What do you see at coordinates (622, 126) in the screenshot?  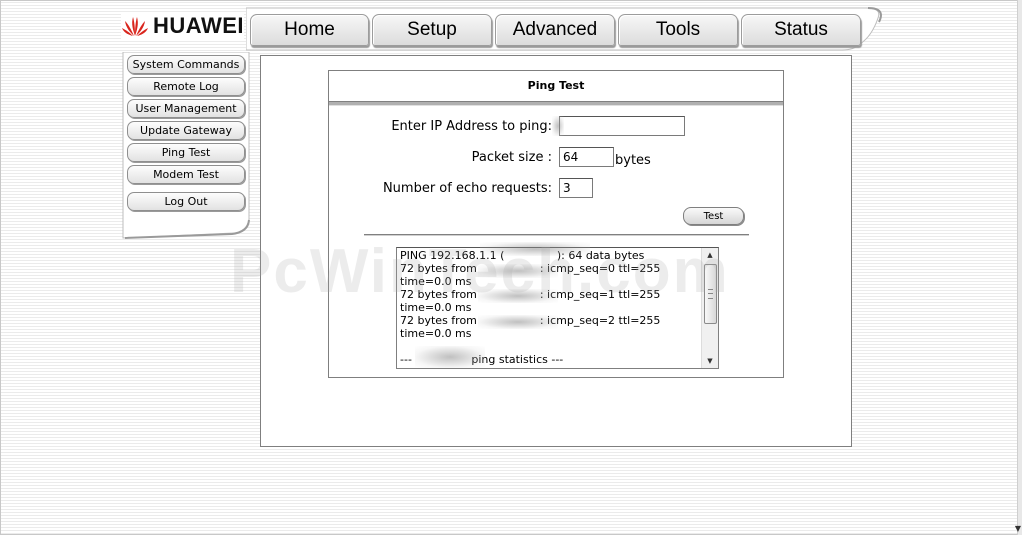 I see `ip-address-input` at bounding box center [622, 126].